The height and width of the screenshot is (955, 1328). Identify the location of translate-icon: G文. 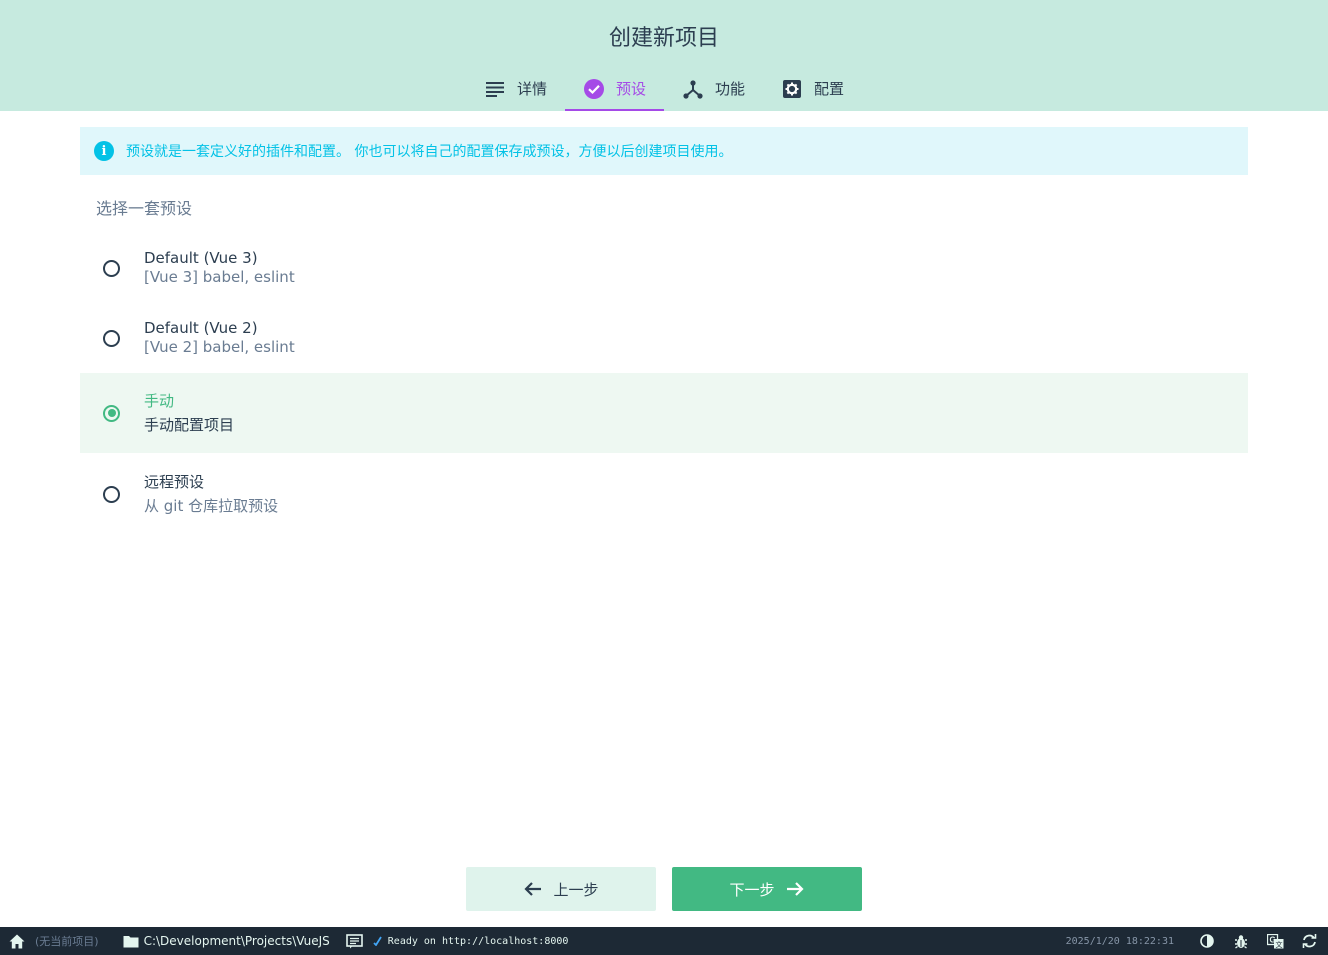
(1275, 941).